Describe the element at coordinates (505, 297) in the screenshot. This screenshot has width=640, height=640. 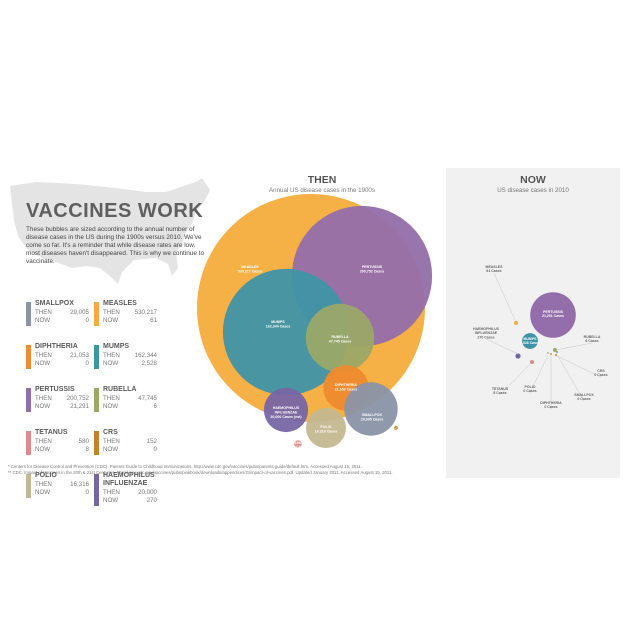
I see `now-callout-line-measles` at that location.